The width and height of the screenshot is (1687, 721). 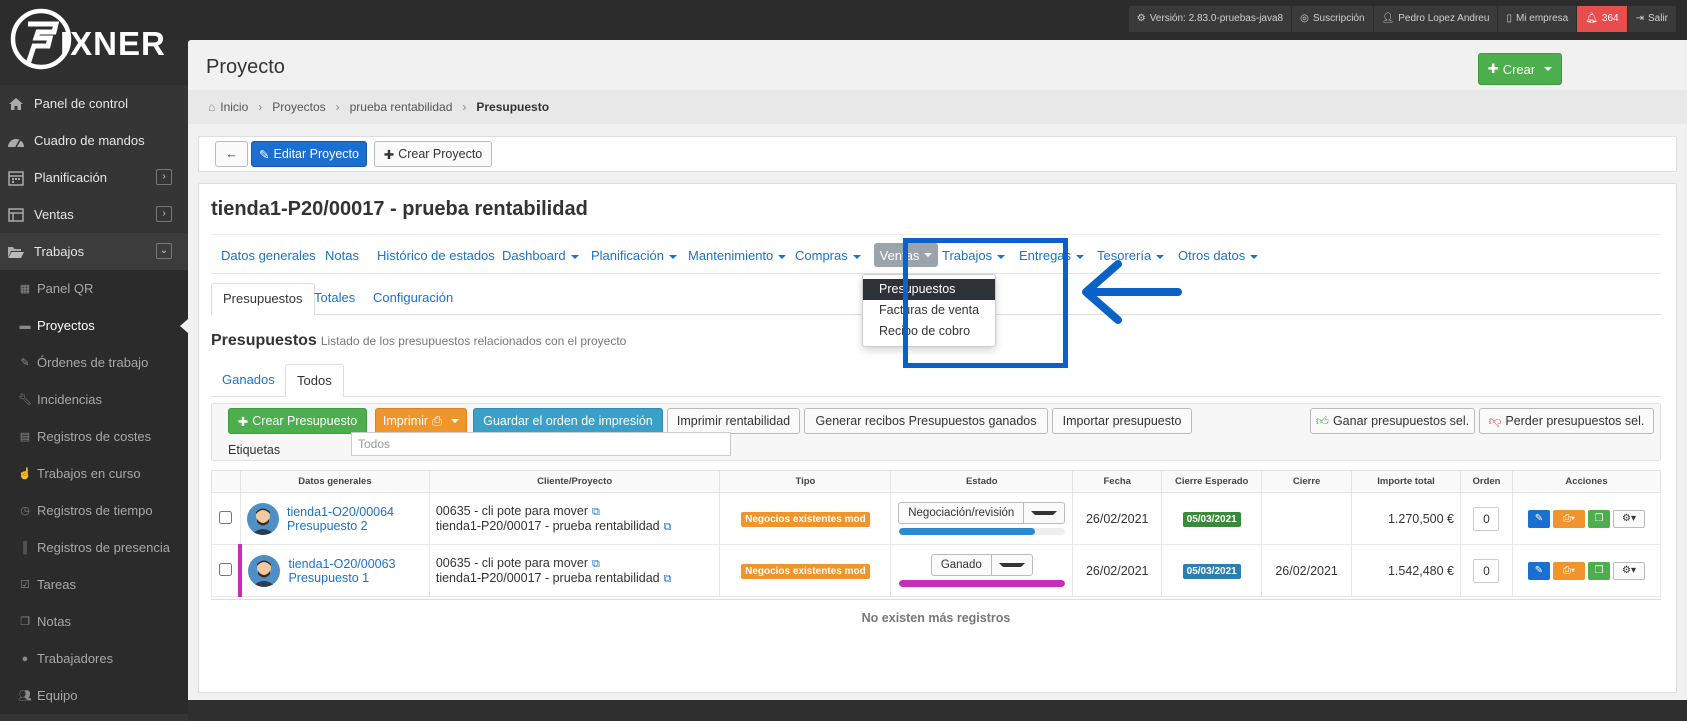 What do you see at coordinates (401, 107) in the screenshot?
I see `breadcrumb-prueba-rentabilidad: prueba rentabilidad` at bounding box center [401, 107].